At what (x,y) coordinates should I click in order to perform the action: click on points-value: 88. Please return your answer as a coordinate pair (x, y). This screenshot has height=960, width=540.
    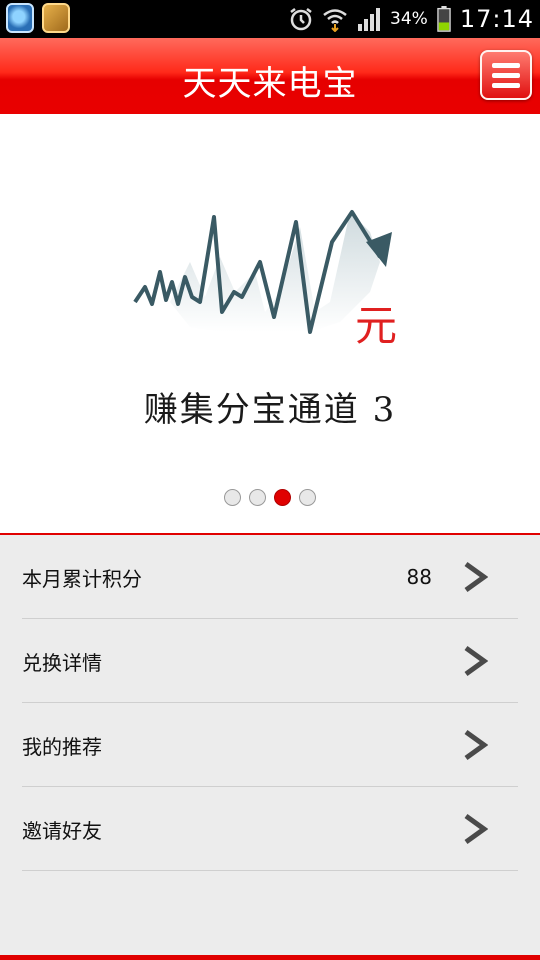
    Looking at the image, I should click on (419, 577).